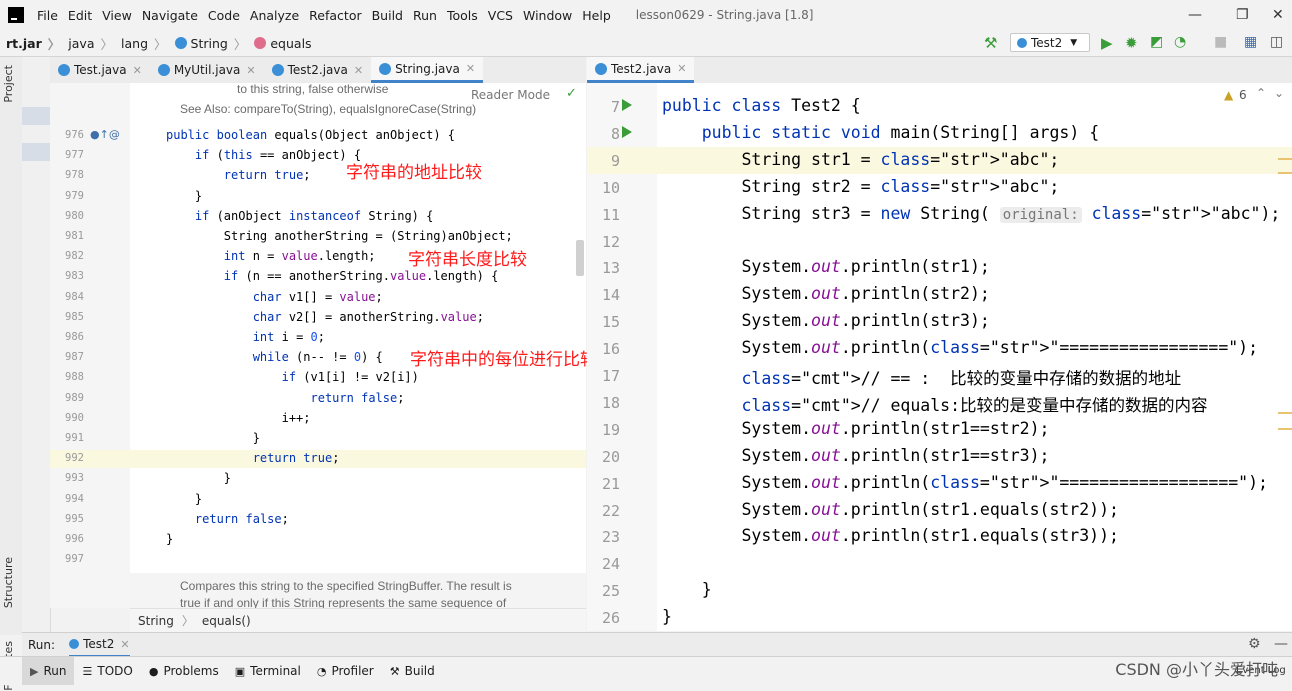 The width and height of the screenshot is (1292, 691). Describe the element at coordinates (274, 297) in the screenshot. I see `code-line: char v1[] = value;` at that location.